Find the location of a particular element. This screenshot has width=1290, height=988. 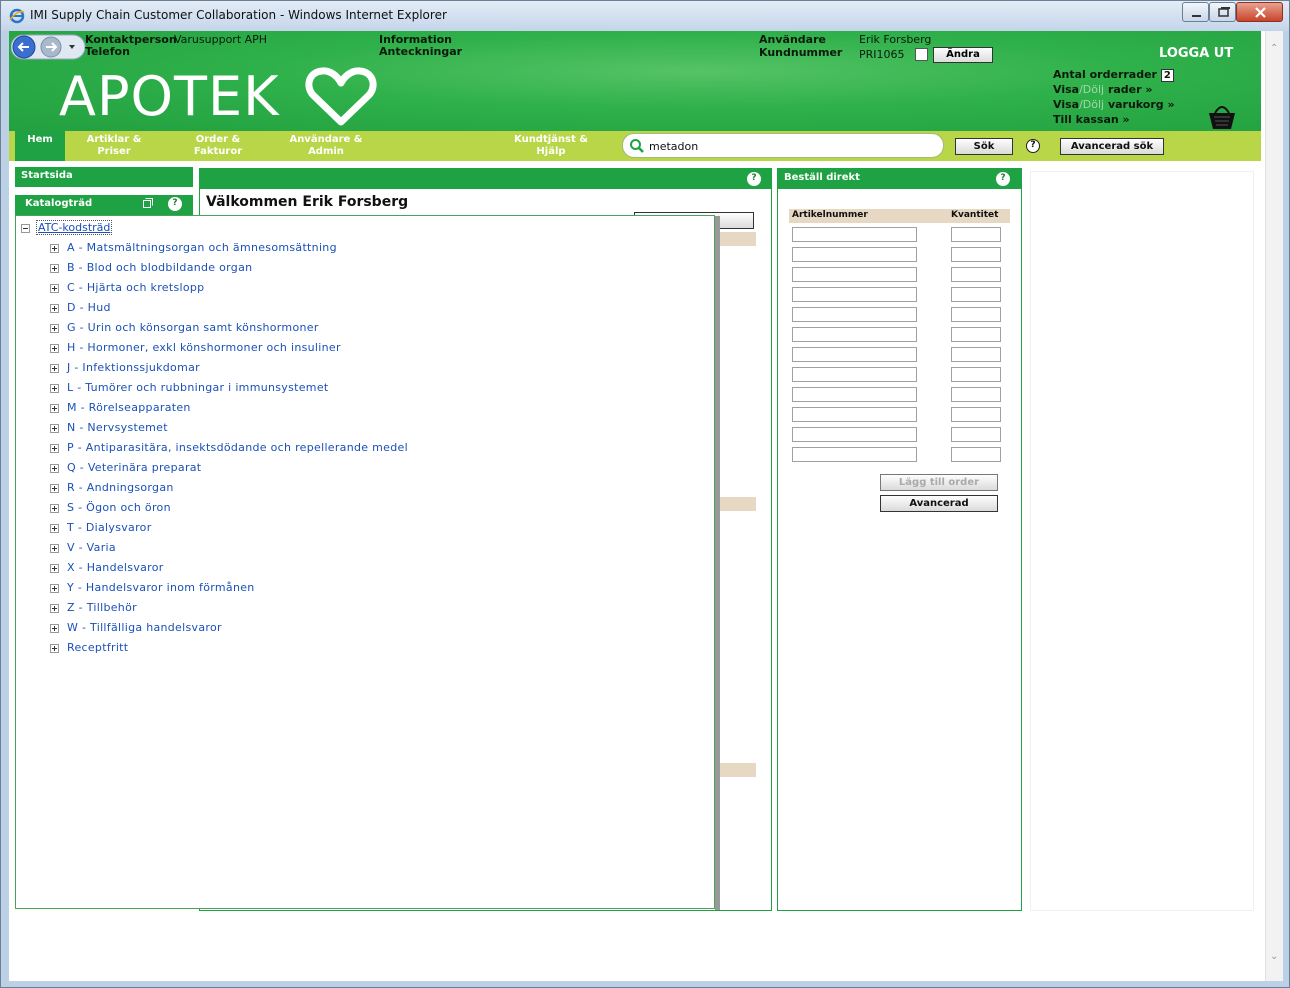

scroll-up-icon: ⌃ is located at coordinates (1274, 48).